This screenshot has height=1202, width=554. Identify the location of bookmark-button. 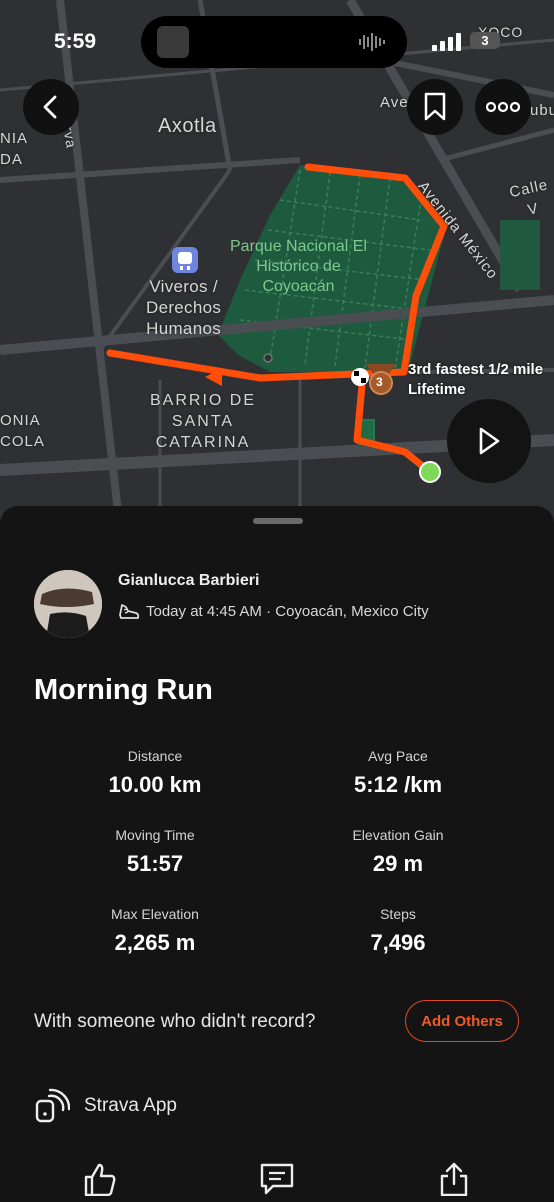
(435, 107).